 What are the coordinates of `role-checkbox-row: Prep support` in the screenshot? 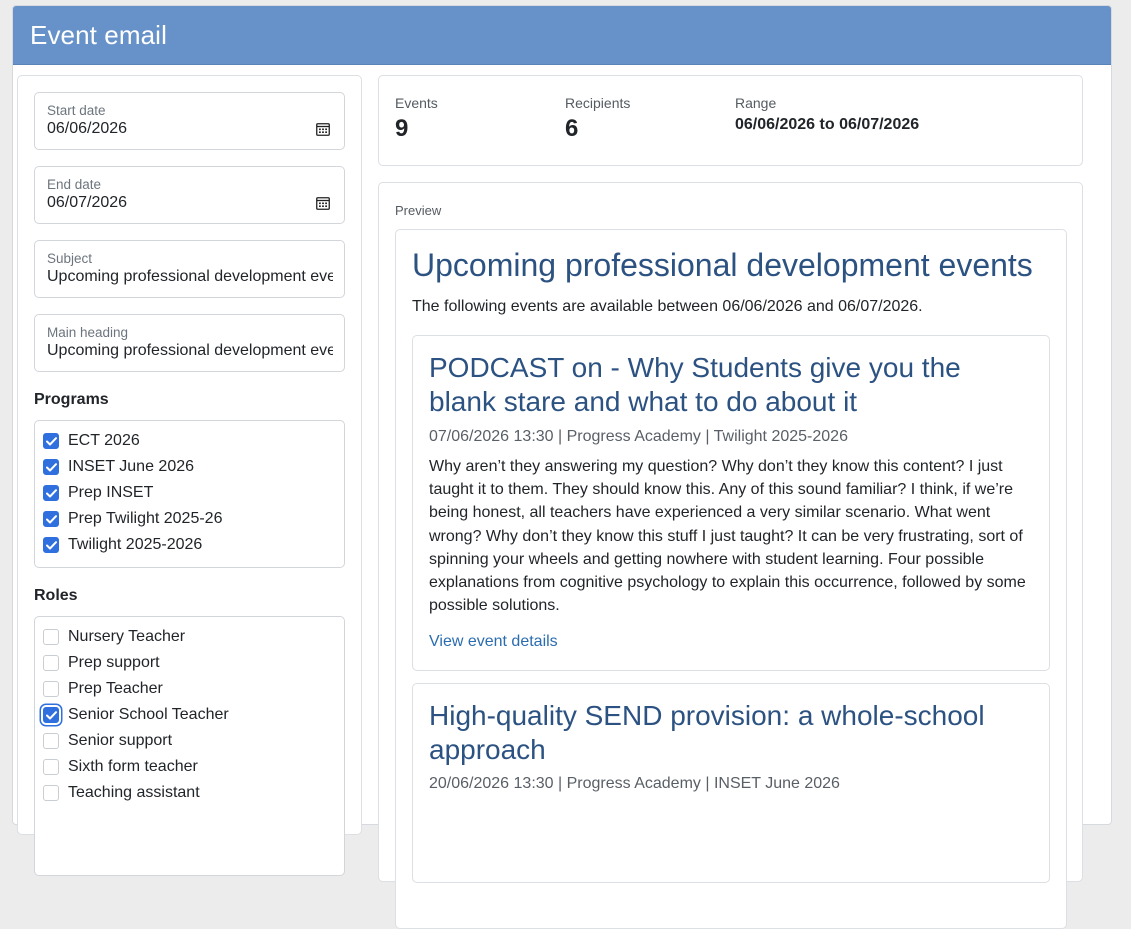 It's located at (101, 663).